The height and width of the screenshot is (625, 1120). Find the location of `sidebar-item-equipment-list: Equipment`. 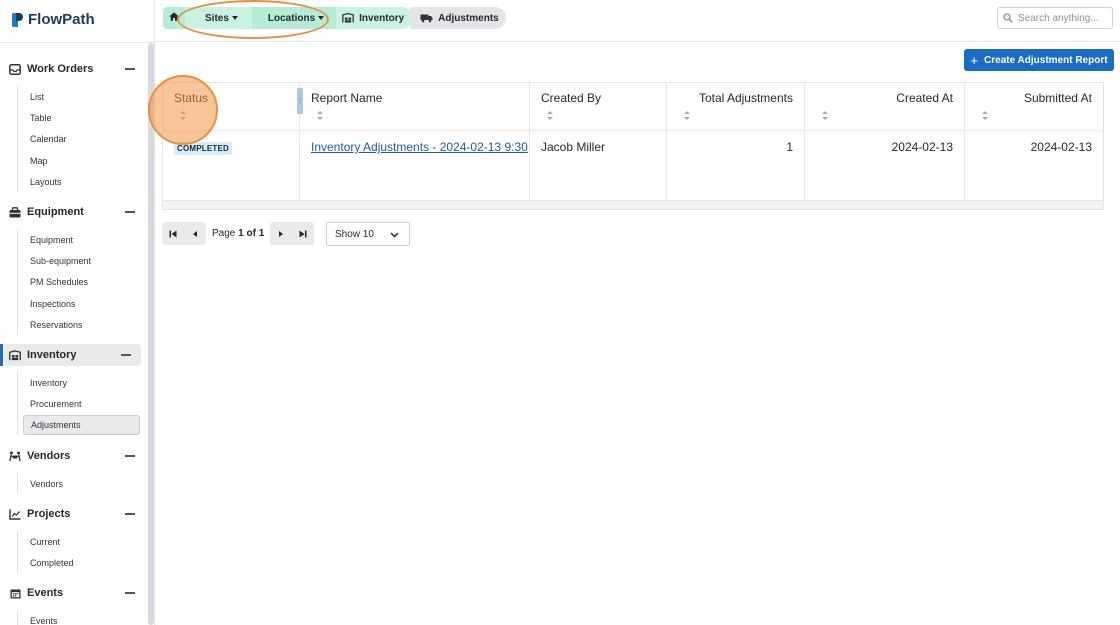

sidebar-item-equipment-list: Equipment is located at coordinates (81, 239).